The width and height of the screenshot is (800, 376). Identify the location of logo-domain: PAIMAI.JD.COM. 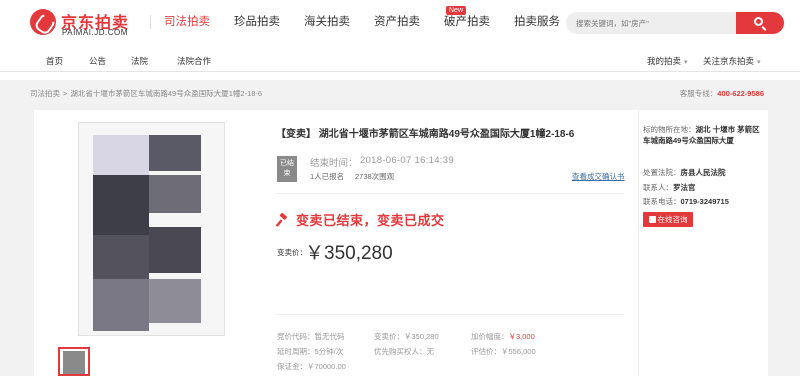
(95, 32).